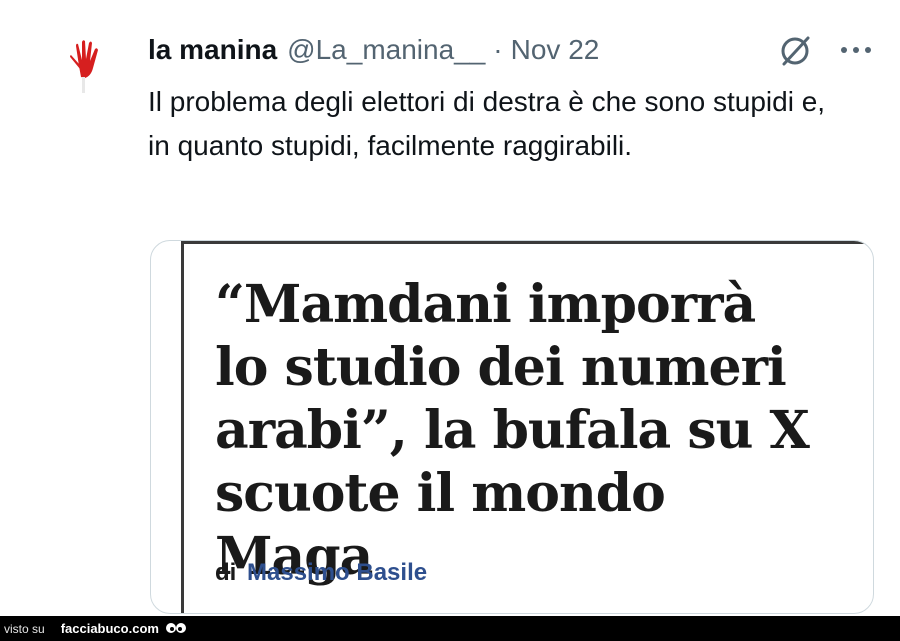  Describe the element at coordinates (24, 628) in the screenshot. I see `watermark-prefix: visto su` at that location.